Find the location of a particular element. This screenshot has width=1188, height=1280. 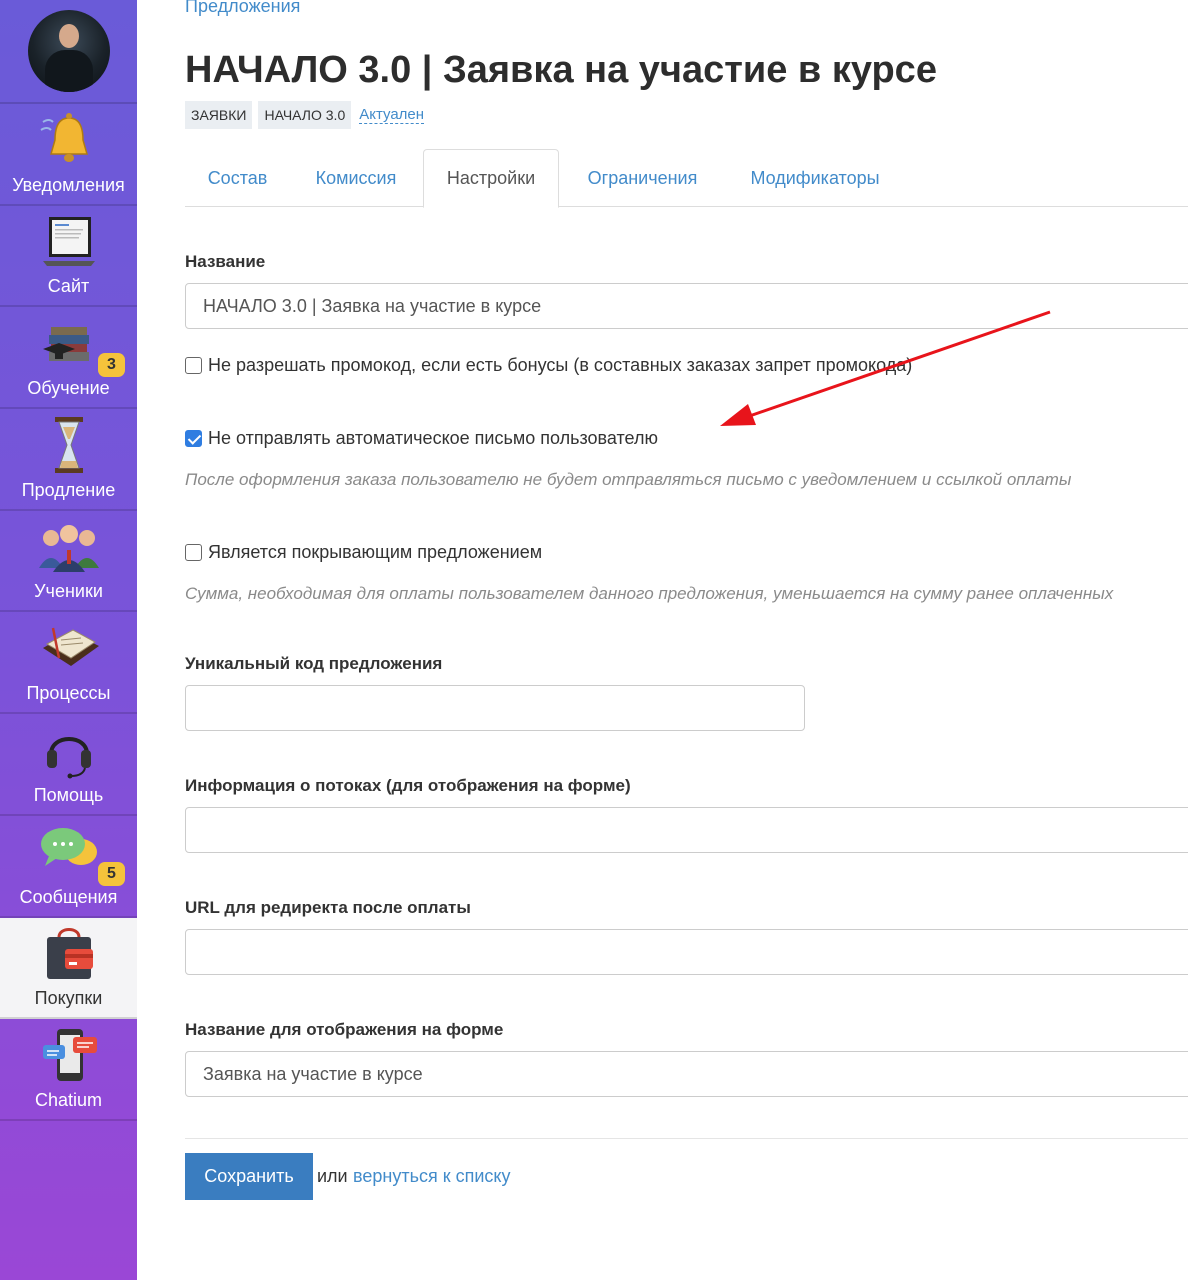

display-name-label: Название для отображения на форме is located at coordinates (344, 1029).